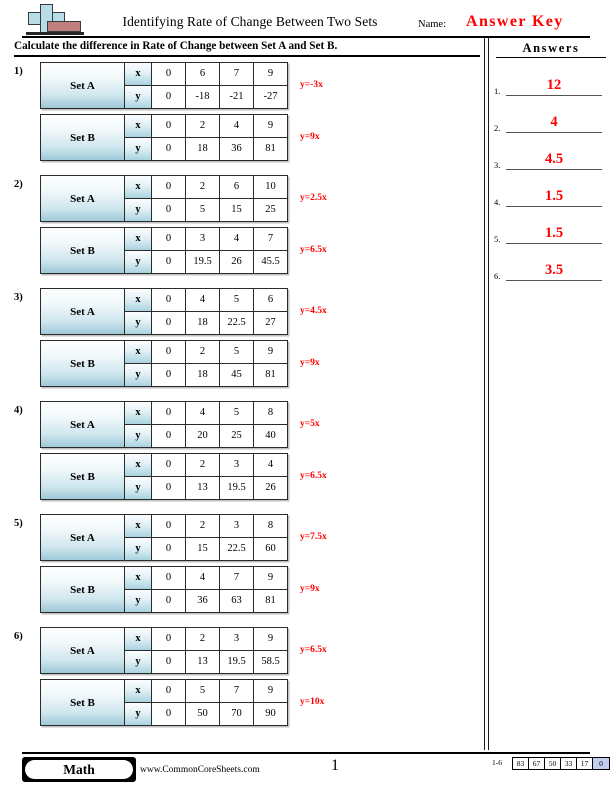 The width and height of the screenshot is (612, 792). I want to click on site-url: www.CommonCoreSheets.com, so click(200, 770).